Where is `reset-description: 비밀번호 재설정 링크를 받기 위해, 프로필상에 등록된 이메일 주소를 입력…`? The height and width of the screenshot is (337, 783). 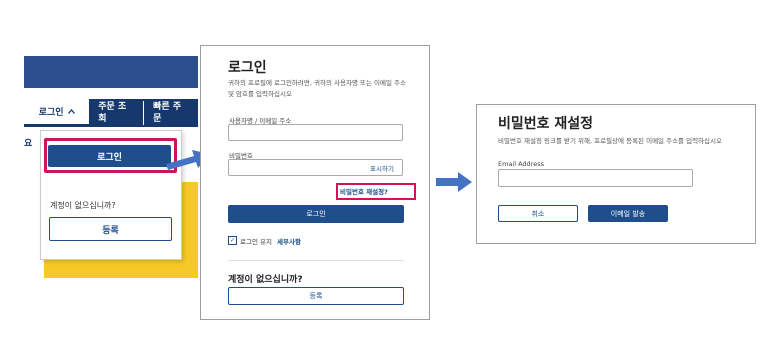 reset-description: 비밀번호 재설정 링크를 받기 위해, 프로필상에 등록된 이메일 주소를 입력… is located at coordinates (610, 141).